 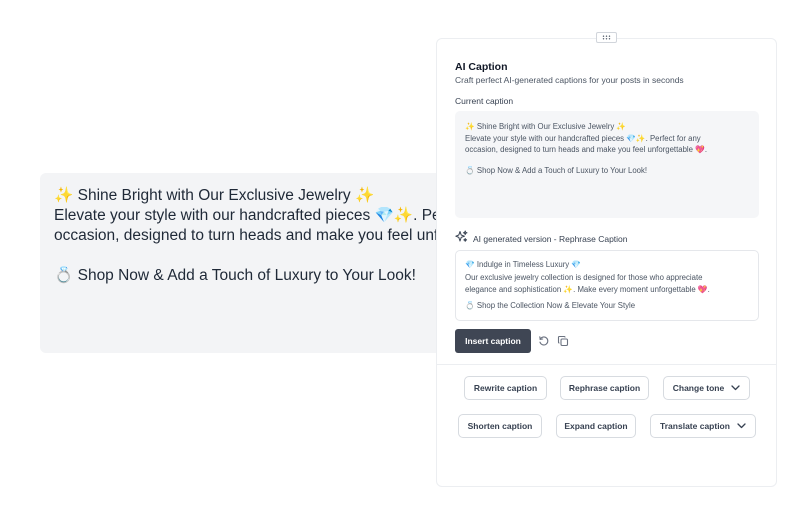 I want to click on copy-icon, so click(x=563, y=341).